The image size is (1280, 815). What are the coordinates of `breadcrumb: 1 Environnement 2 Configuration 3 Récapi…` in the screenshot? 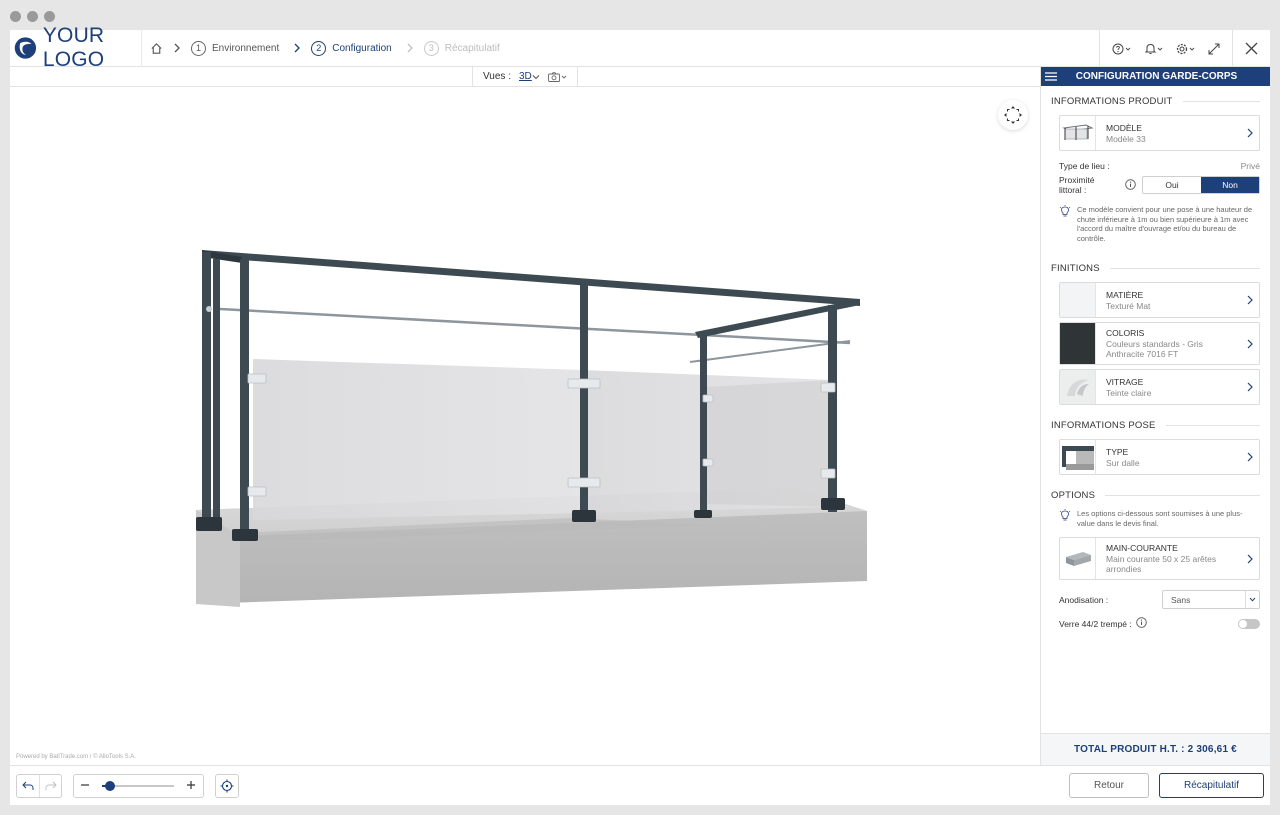 It's located at (323, 48).